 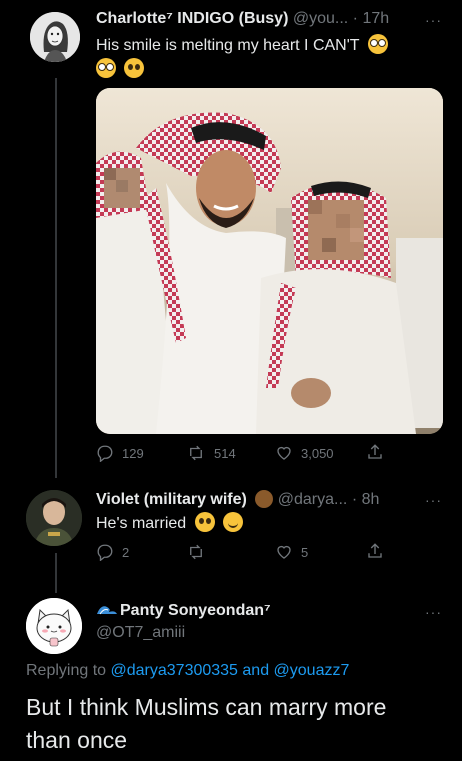 I want to click on reply-button: 129, so click(x=120, y=453).